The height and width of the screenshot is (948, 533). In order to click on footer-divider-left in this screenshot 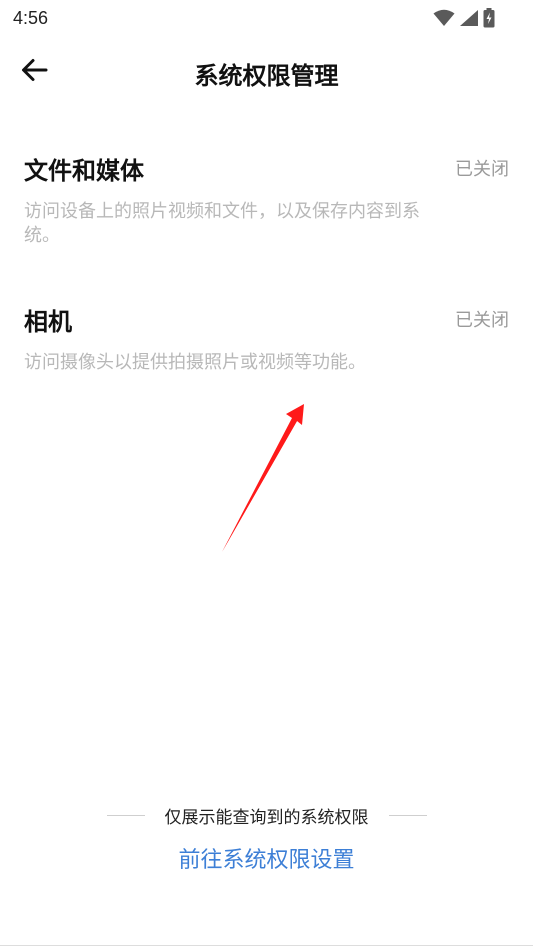, I will do `click(125, 815)`.